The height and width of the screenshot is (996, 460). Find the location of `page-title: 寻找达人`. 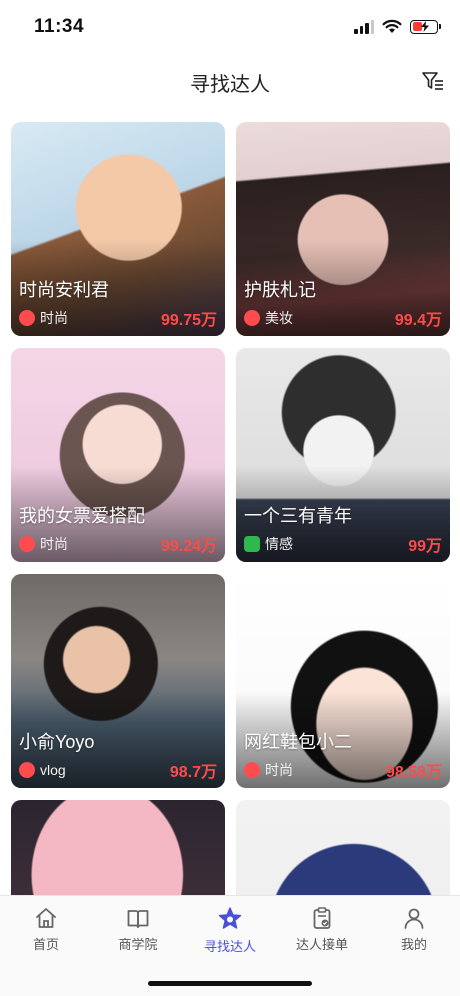

page-title: 寻找达人 is located at coordinates (230, 85).